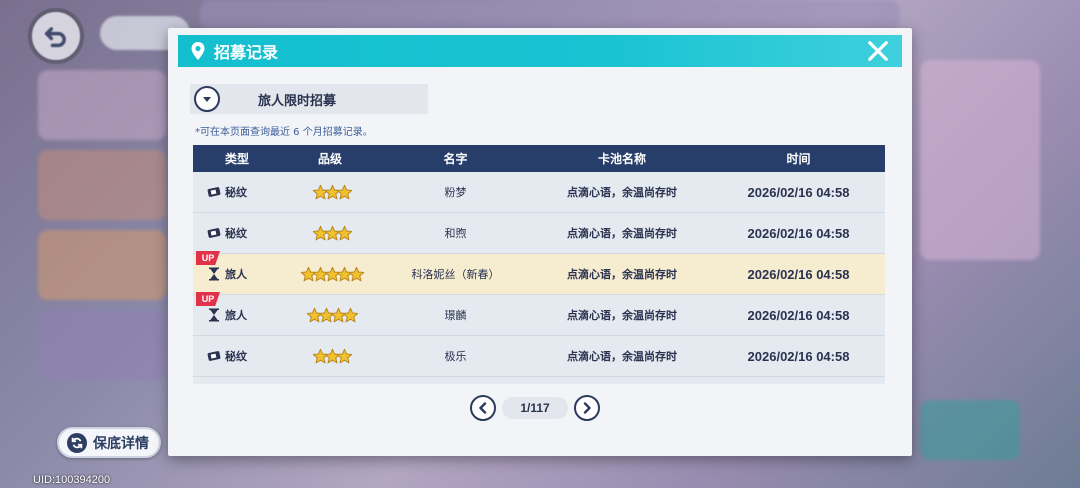  I want to click on records-note: *可在本页面查询最近 6 个月招募记录。, so click(284, 132).